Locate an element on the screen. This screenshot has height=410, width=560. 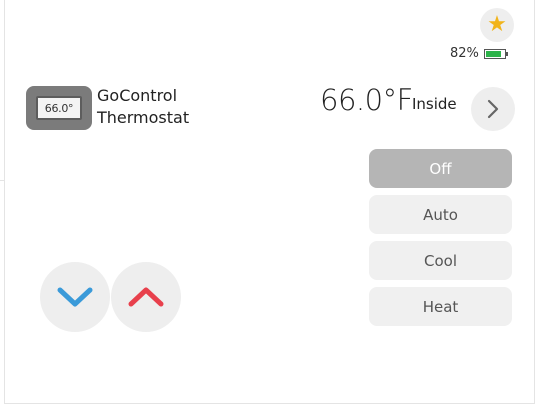
device-screen: 66.0° is located at coordinates (59, 108).